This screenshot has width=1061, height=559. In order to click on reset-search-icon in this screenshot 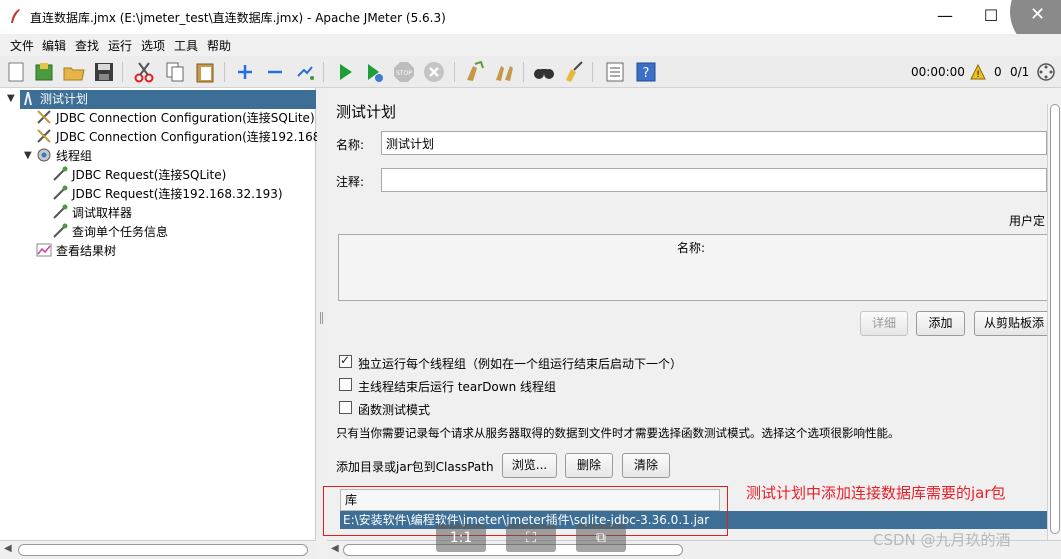, I will do `click(574, 72)`.